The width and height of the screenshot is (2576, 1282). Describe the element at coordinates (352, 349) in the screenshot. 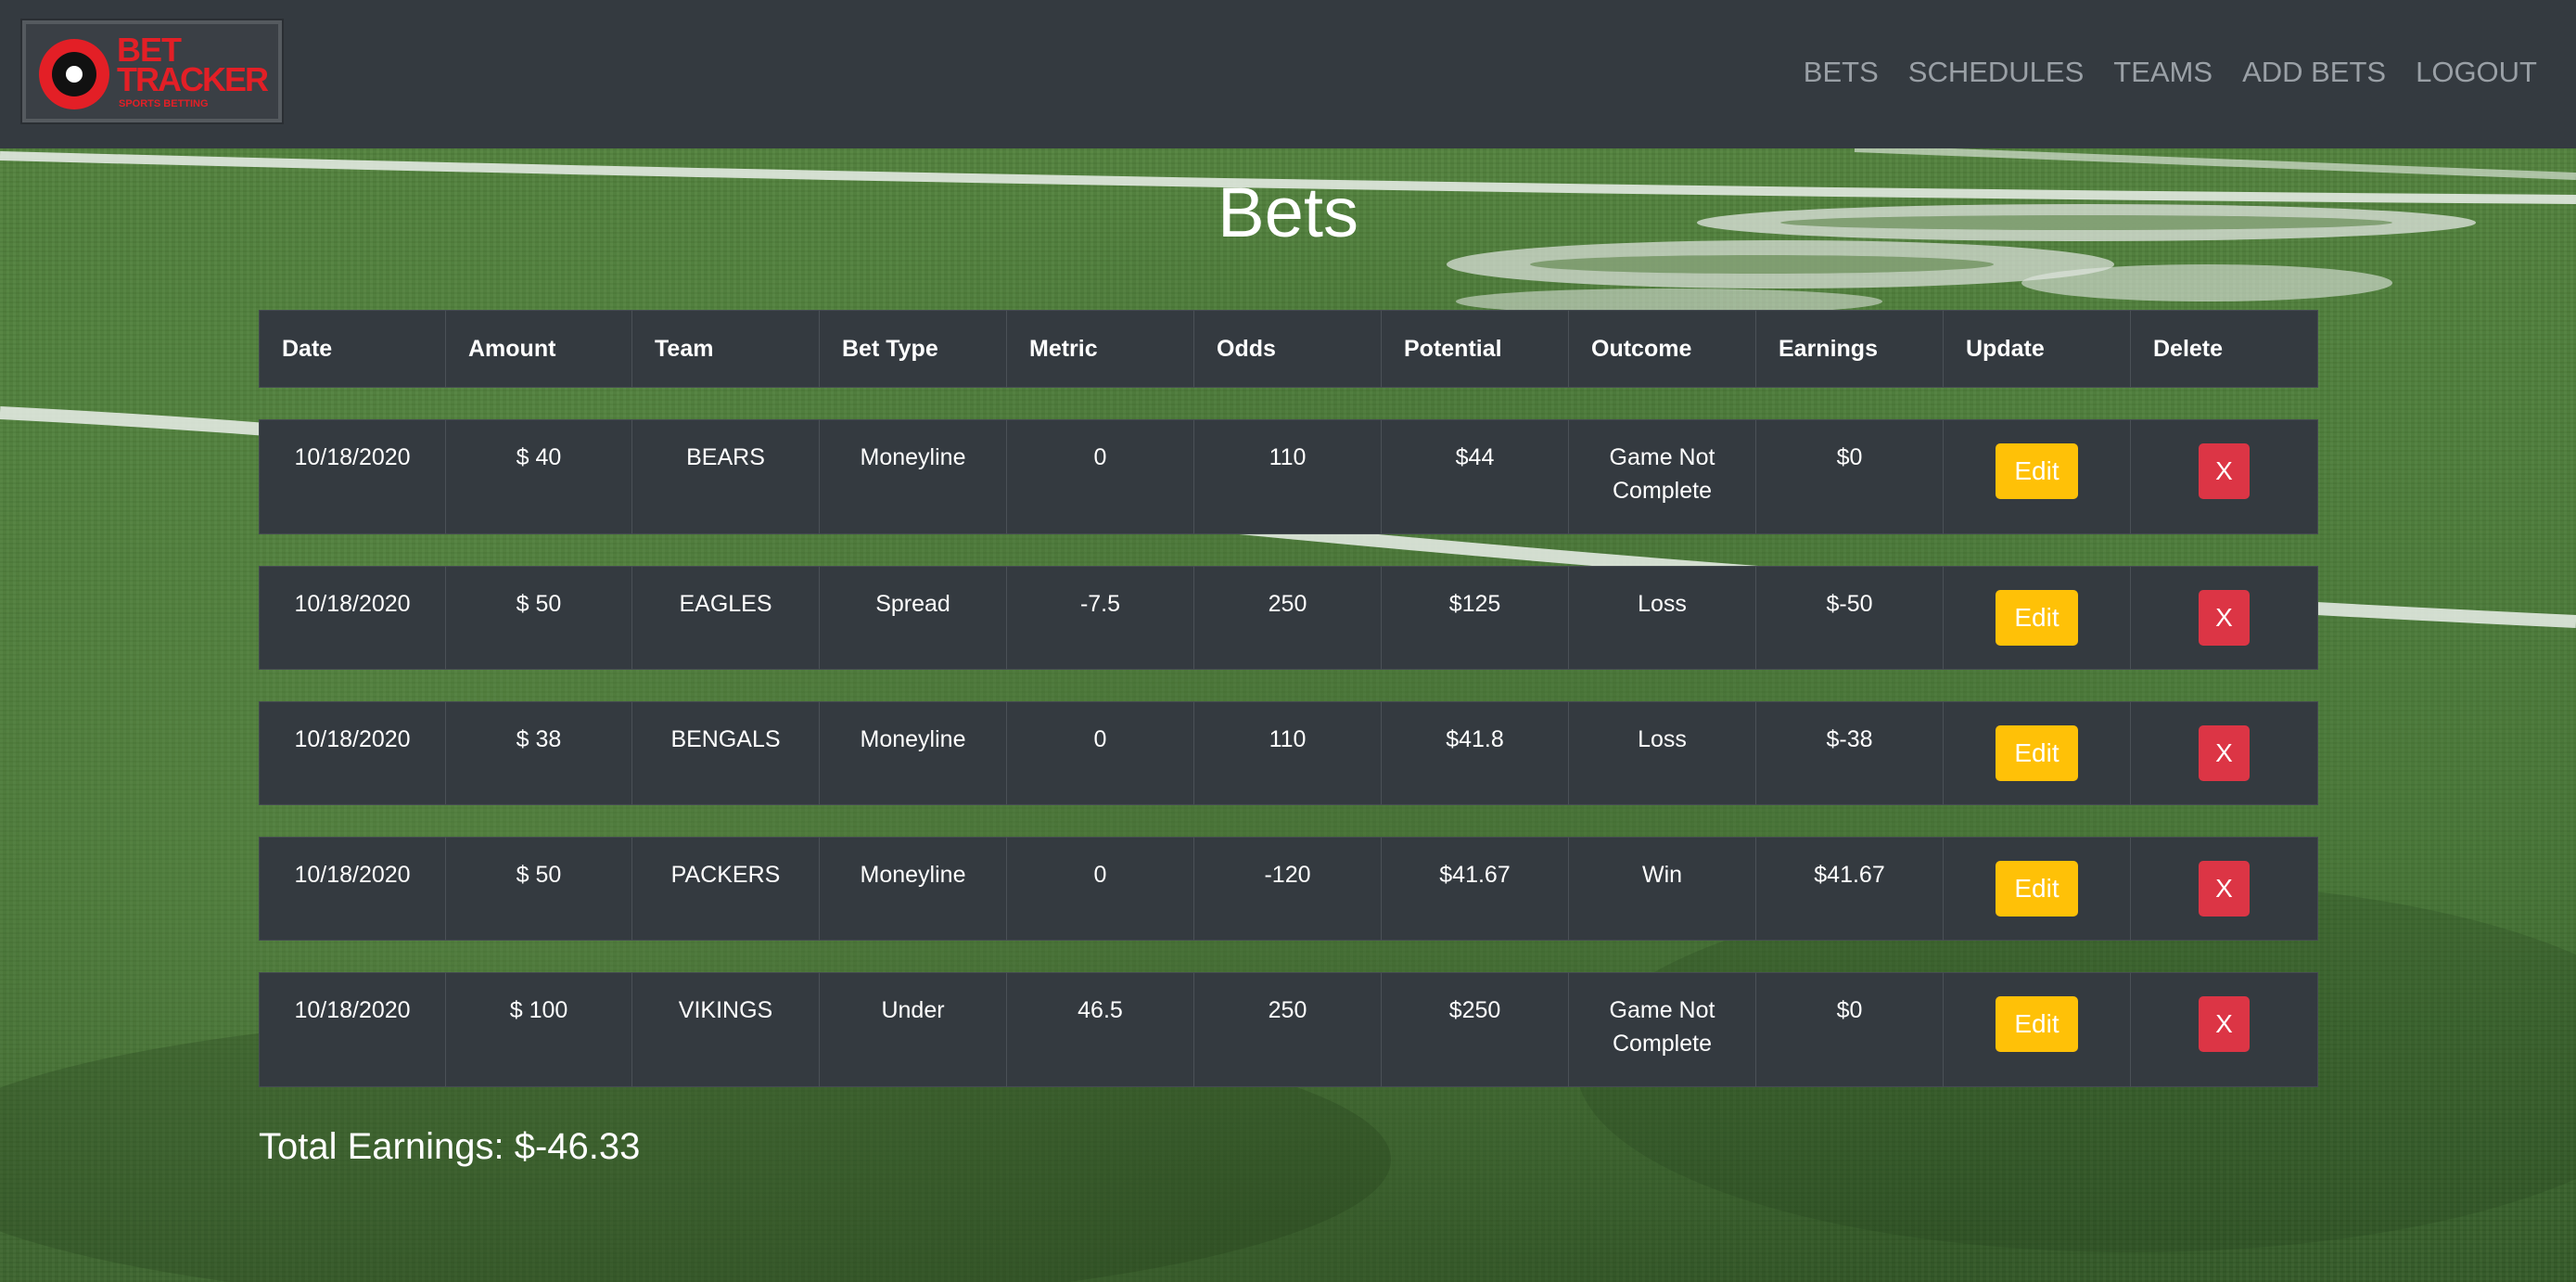

I see `header-date: Date` at that location.